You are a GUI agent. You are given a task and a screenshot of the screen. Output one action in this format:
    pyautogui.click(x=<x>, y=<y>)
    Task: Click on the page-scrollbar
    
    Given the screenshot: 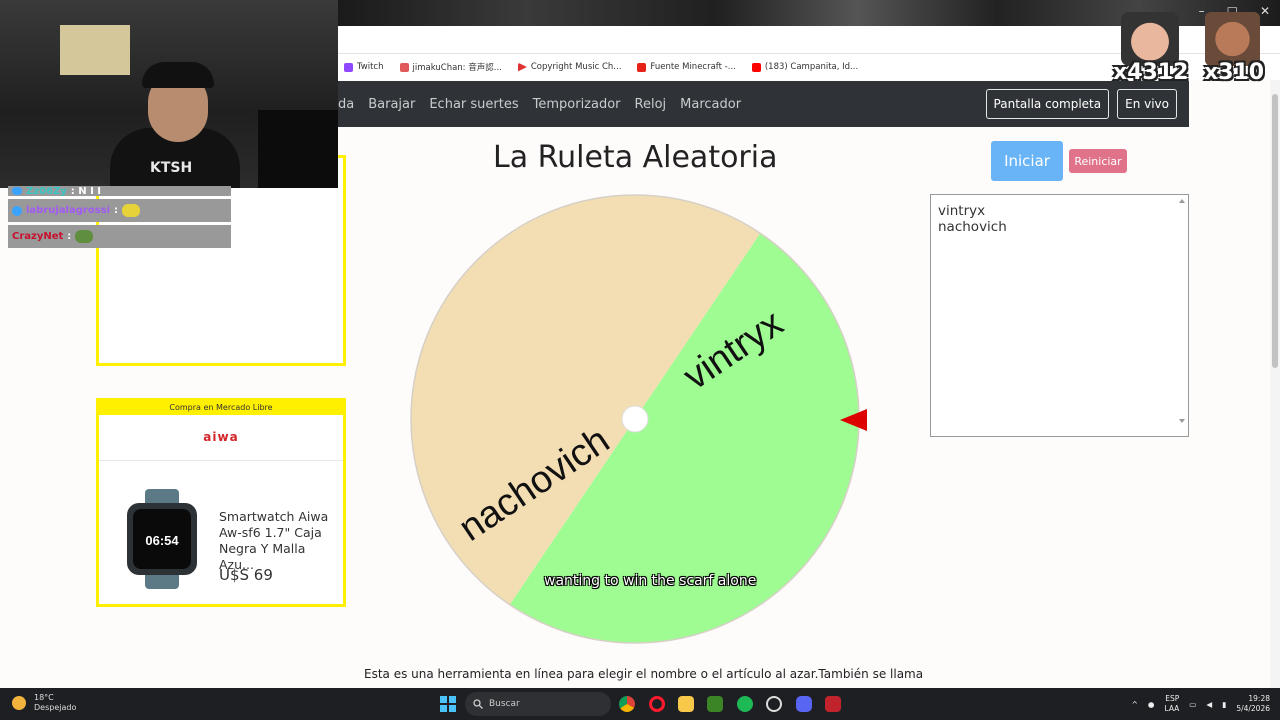 What is the action you would take?
    pyautogui.click(x=1275, y=384)
    